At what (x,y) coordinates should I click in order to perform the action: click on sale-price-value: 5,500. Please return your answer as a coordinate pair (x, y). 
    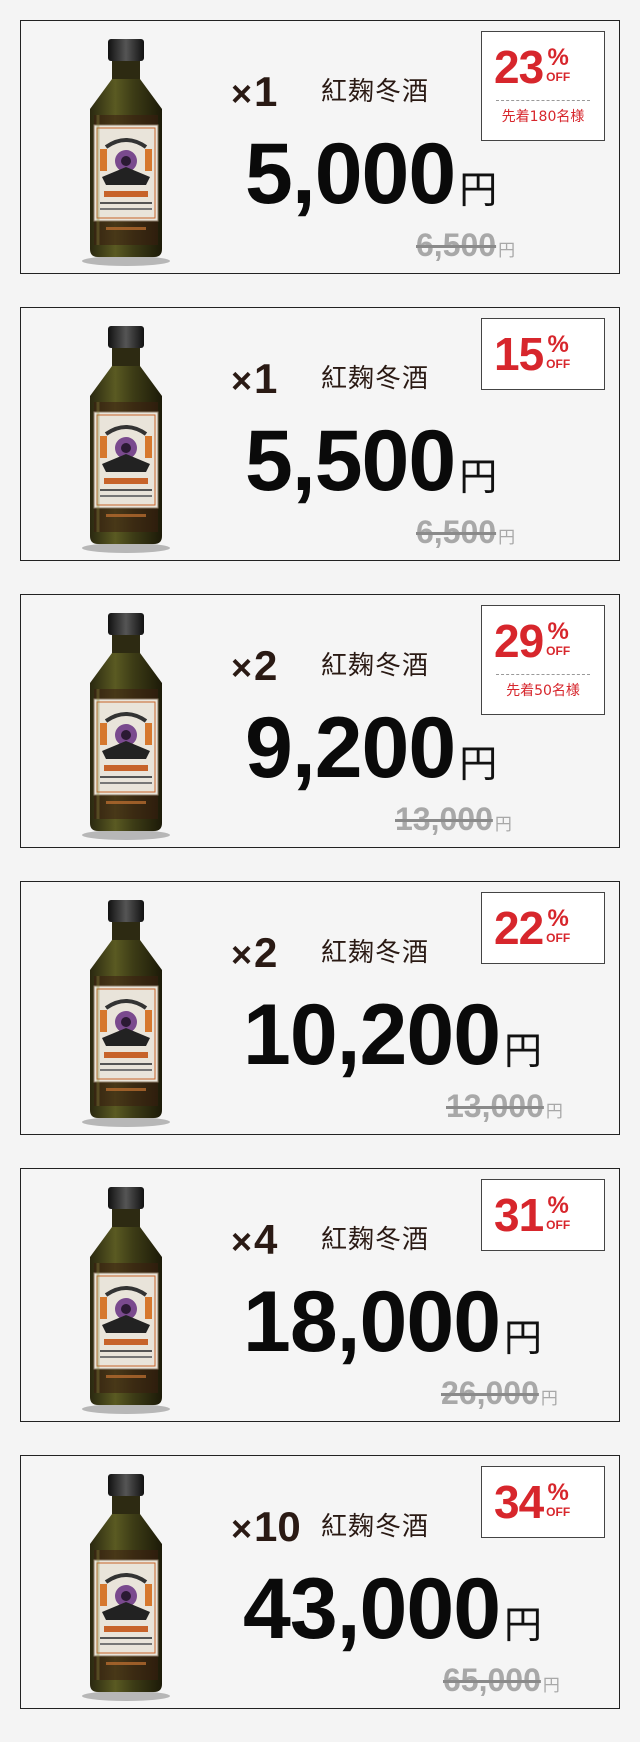
    Looking at the image, I should click on (350, 461).